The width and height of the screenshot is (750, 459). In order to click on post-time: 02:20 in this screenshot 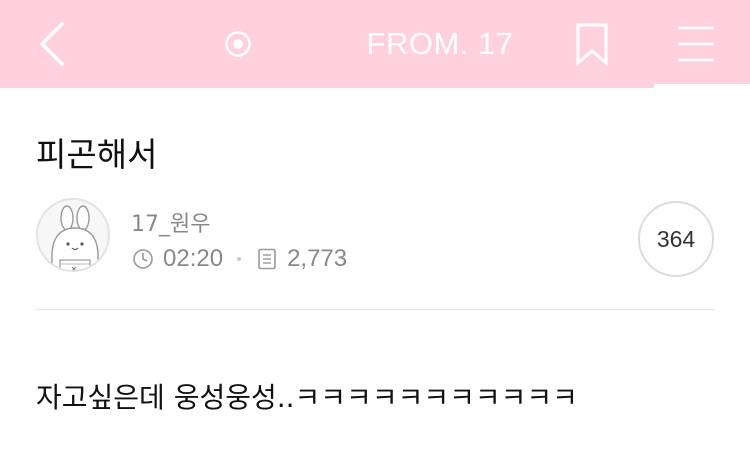, I will do `click(193, 258)`.